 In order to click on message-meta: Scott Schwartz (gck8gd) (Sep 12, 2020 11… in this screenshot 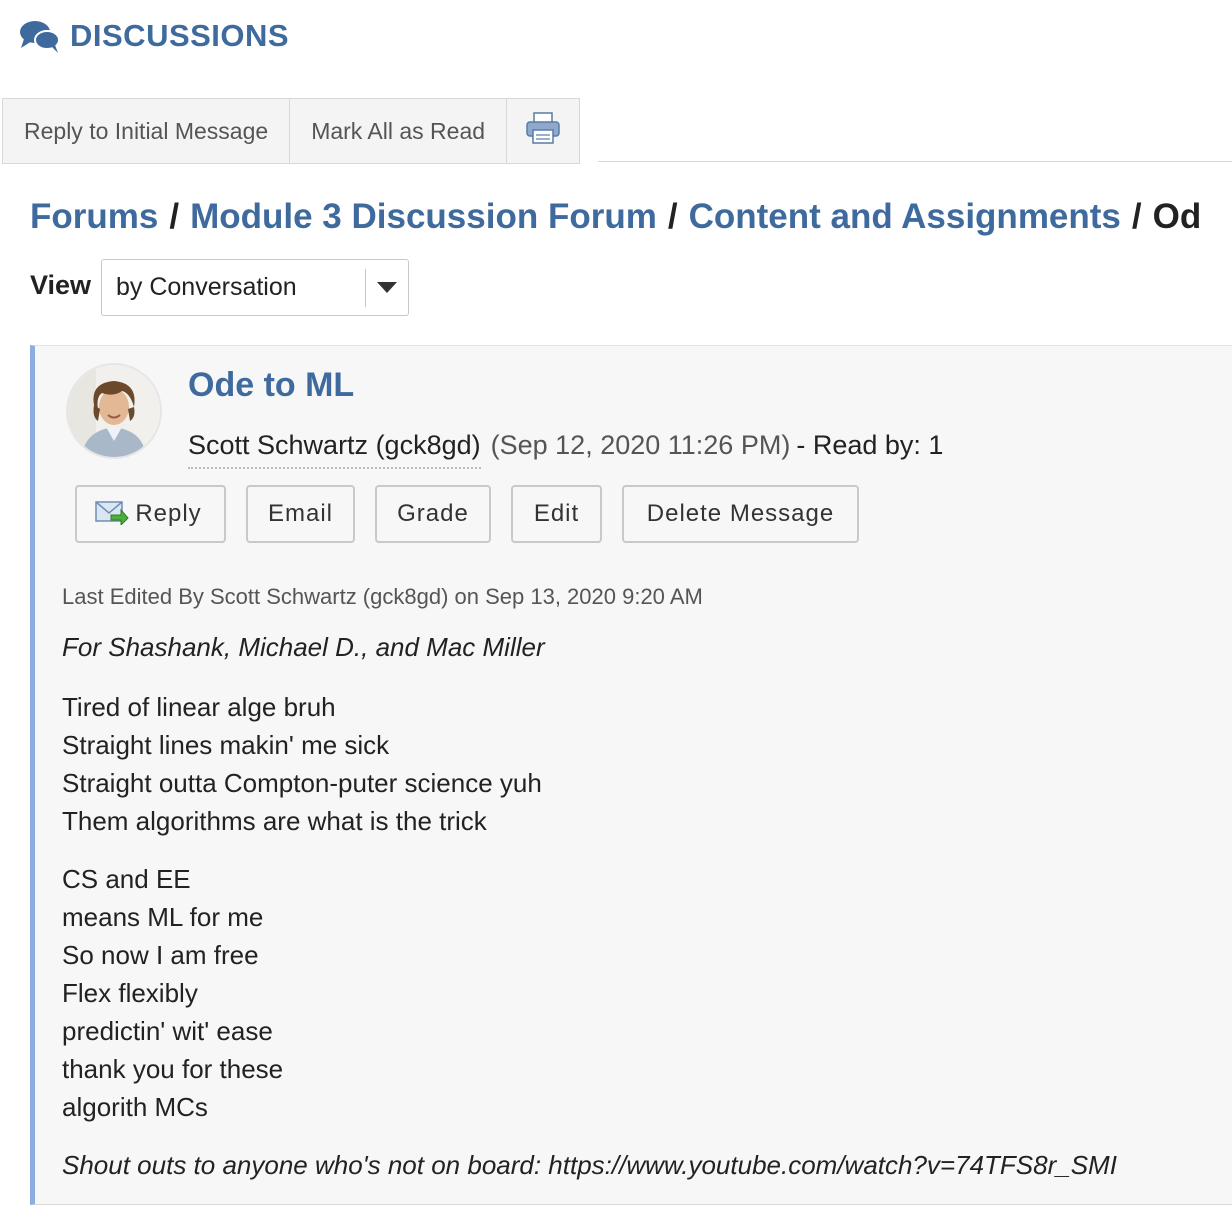, I will do `click(565, 449)`.